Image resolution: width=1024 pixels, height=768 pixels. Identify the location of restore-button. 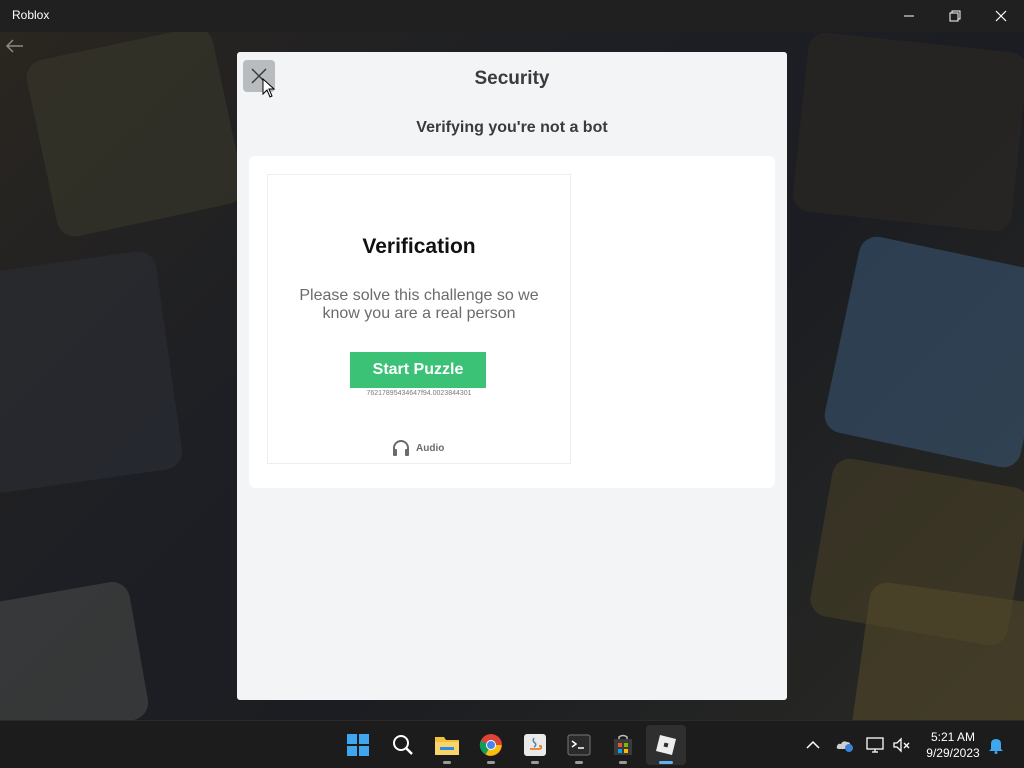
(955, 16).